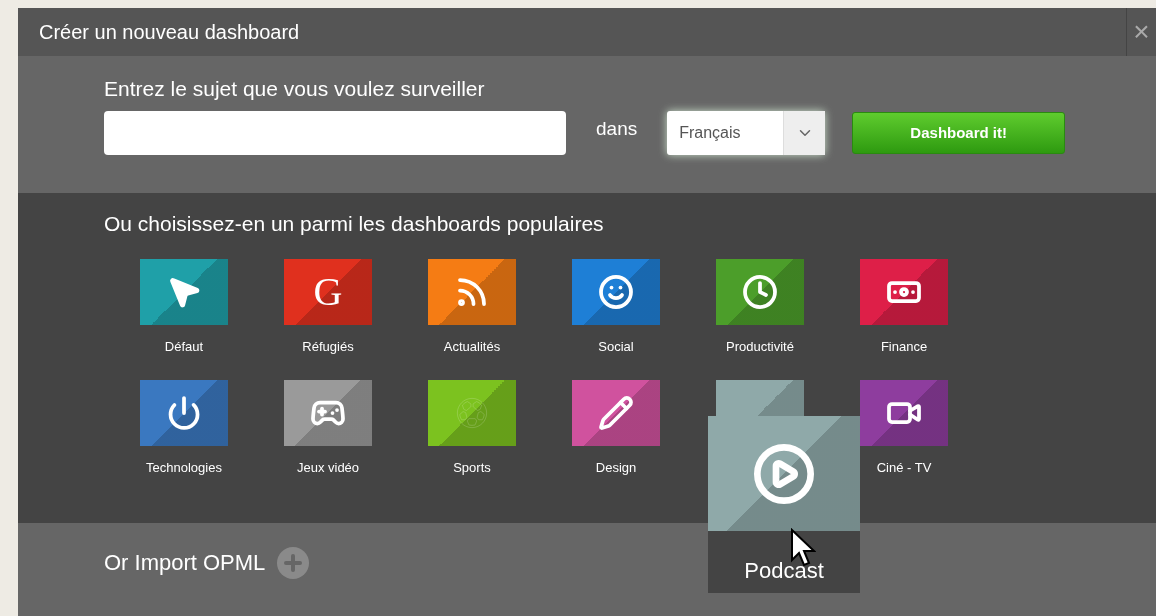 The height and width of the screenshot is (616, 1156). I want to click on tile-label: Jeux vidéo, so click(328, 468).